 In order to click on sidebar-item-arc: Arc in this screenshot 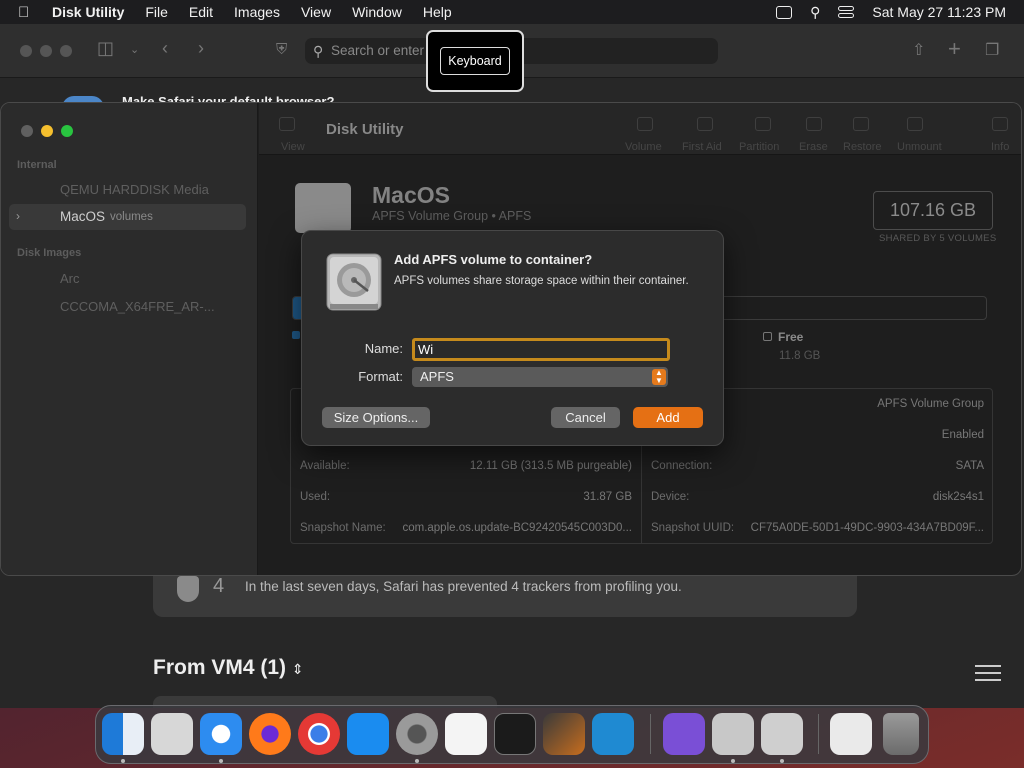, I will do `click(70, 278)`.